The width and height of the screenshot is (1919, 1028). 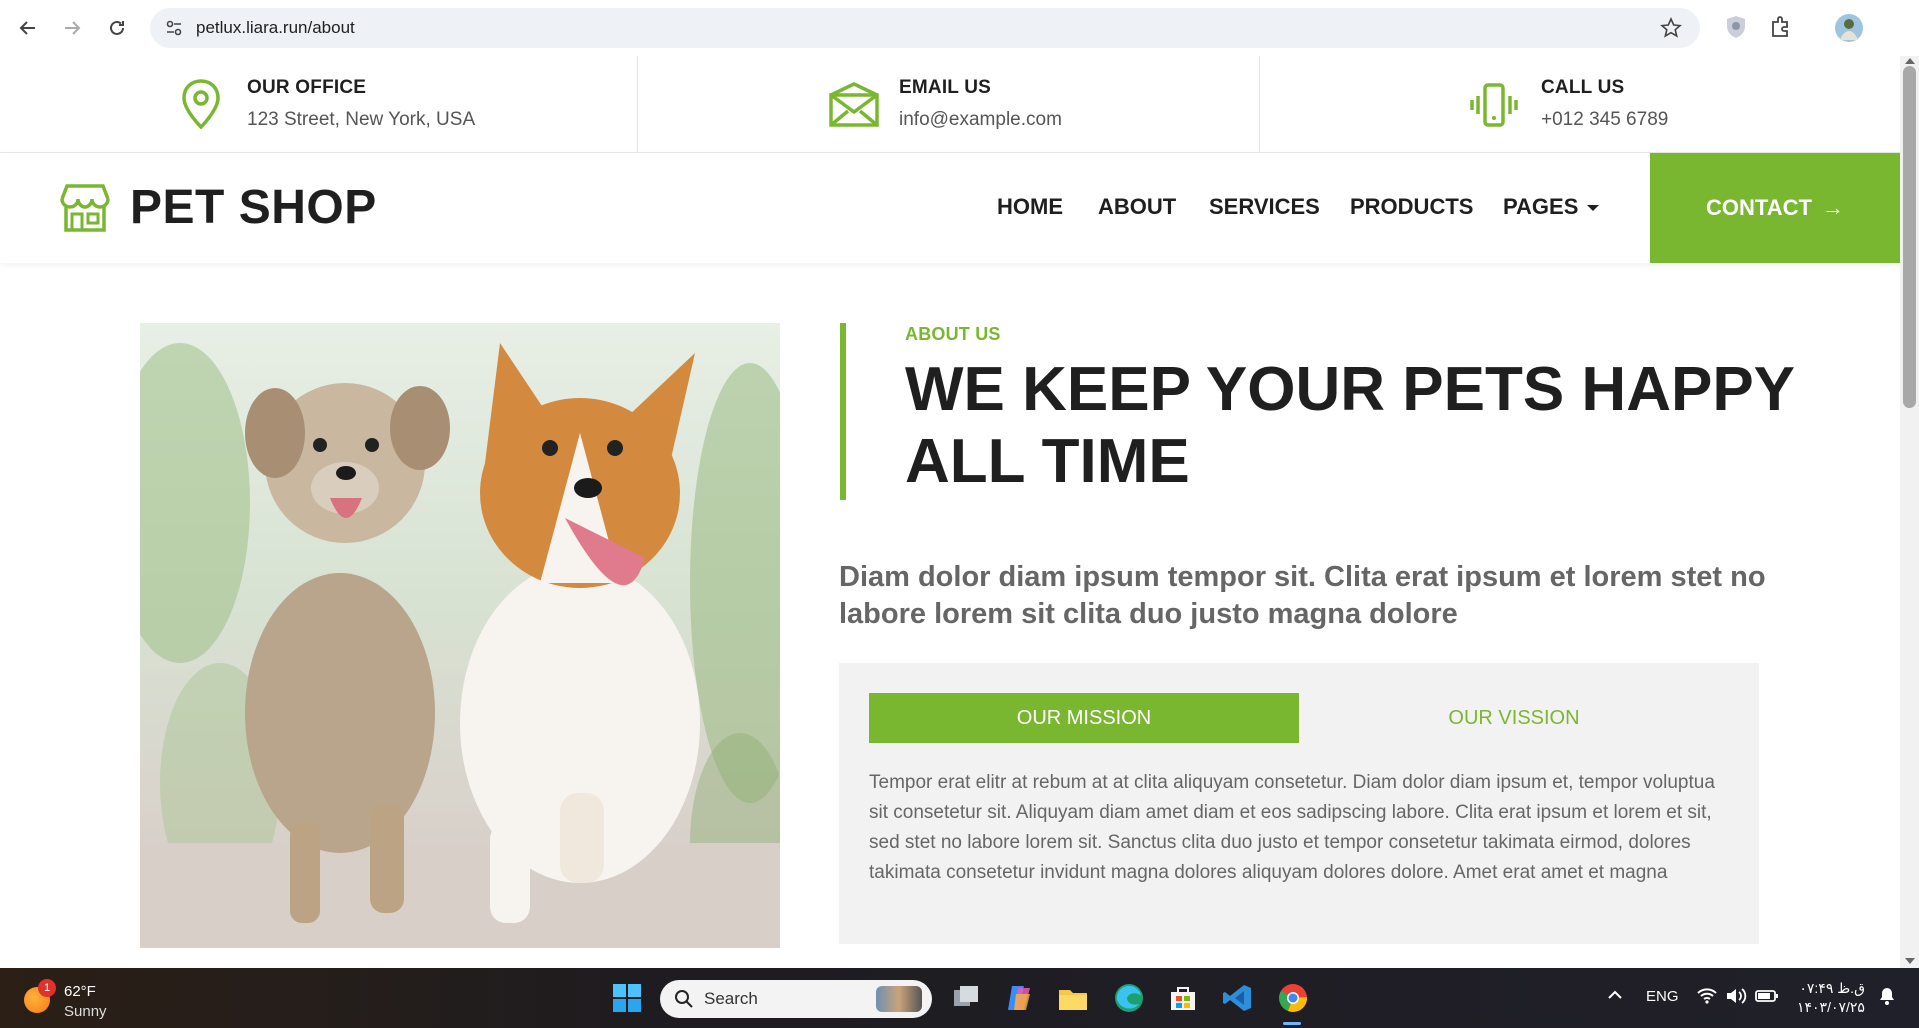 What do you see at coordinates (1832, 207) in the screenshot?
I see `arrow-right-icon: →` at bounding box center [1832, 207].